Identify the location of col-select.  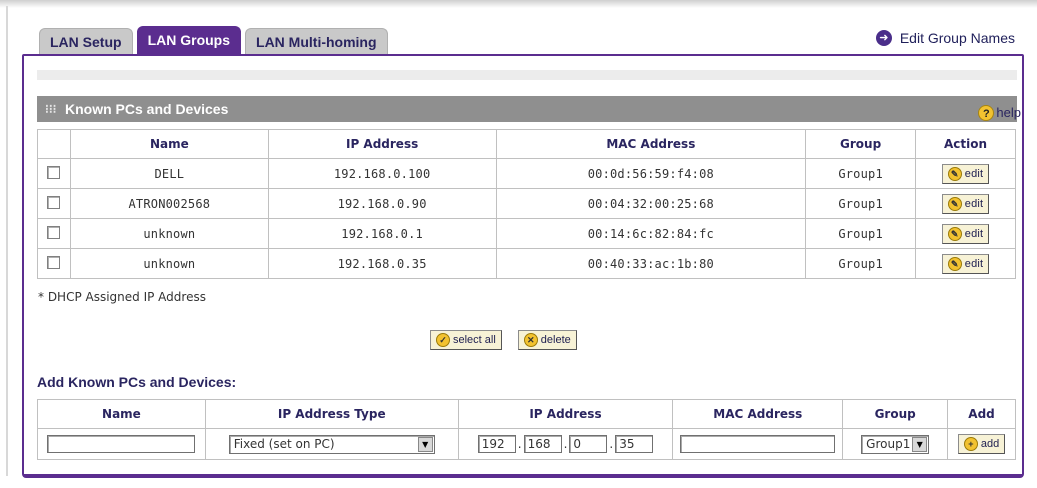
(54, 144).